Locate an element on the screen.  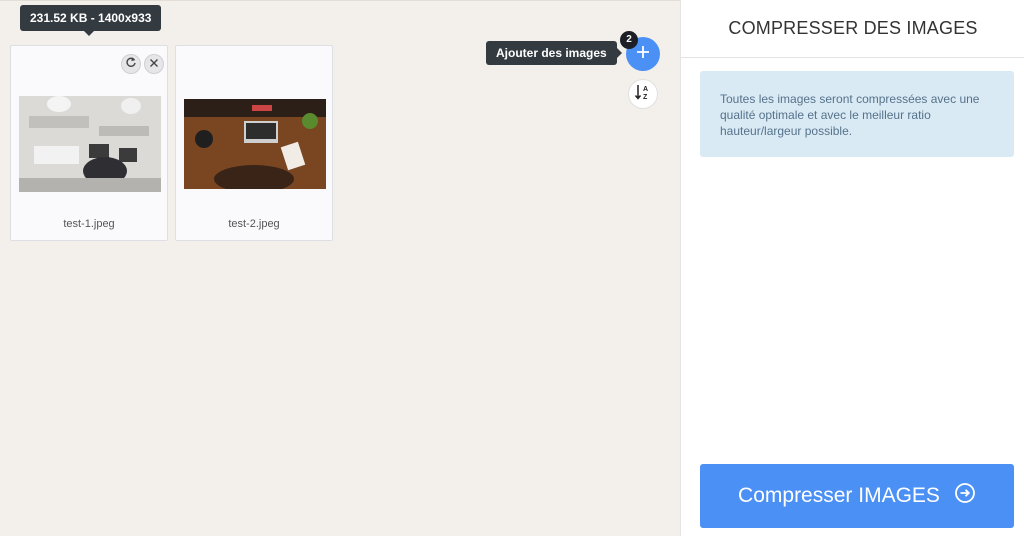
plus-icon is located at coordinates (643, 54).